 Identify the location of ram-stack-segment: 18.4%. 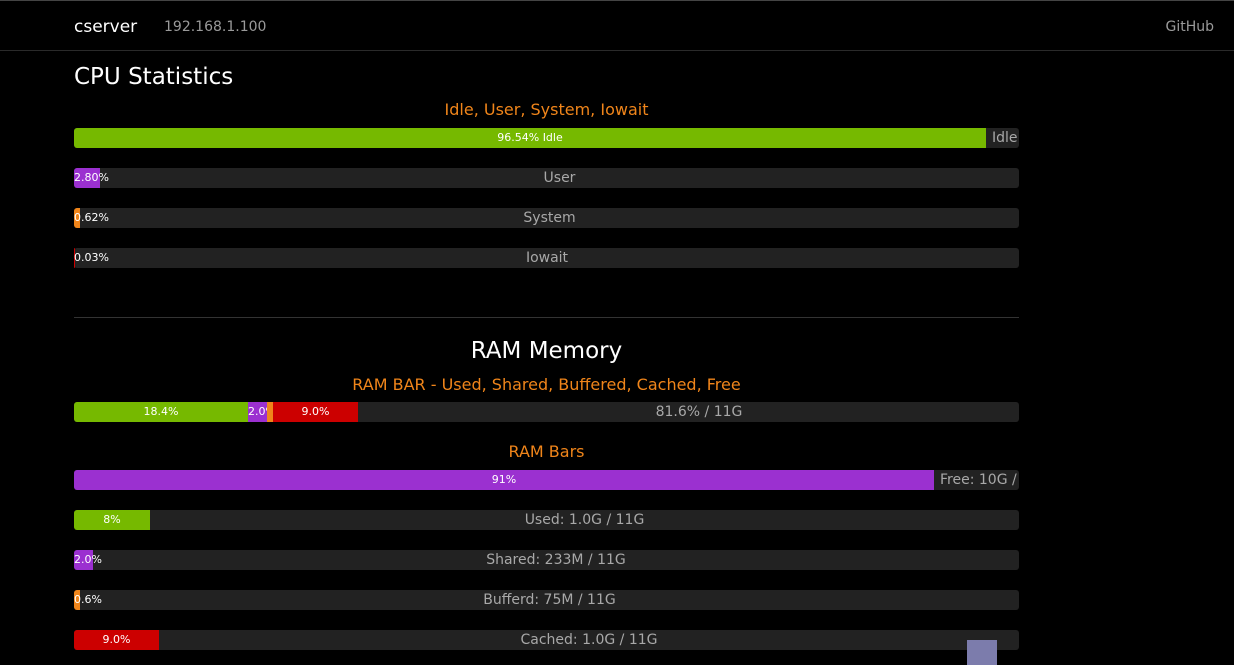
(161, 412).